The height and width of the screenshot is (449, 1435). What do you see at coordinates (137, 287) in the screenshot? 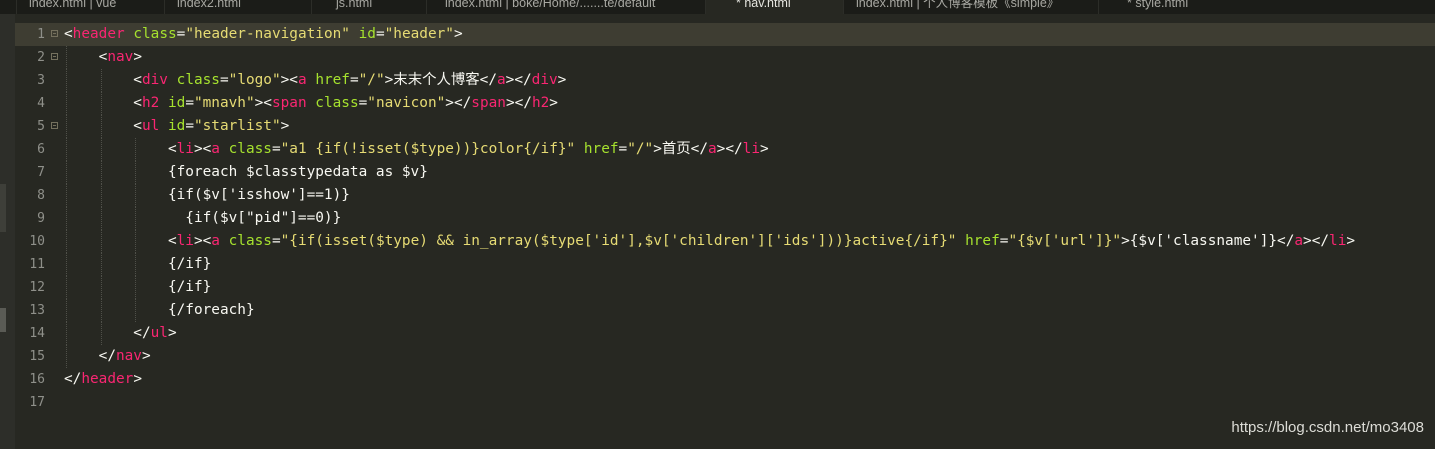
I see `code-text: {/if}` at bounding box center [137, 287].